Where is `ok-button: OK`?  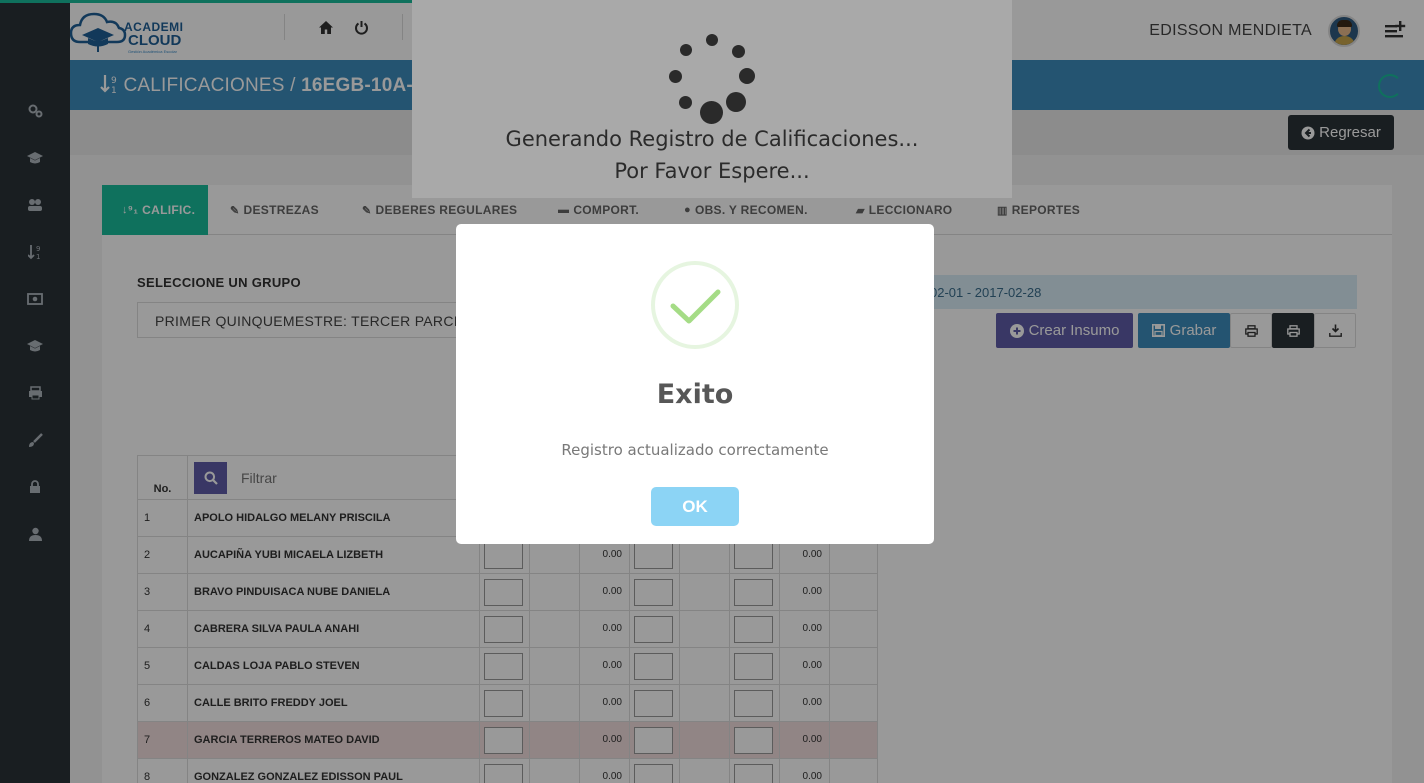
ok-button: OK is located at coordinates (695, 506).